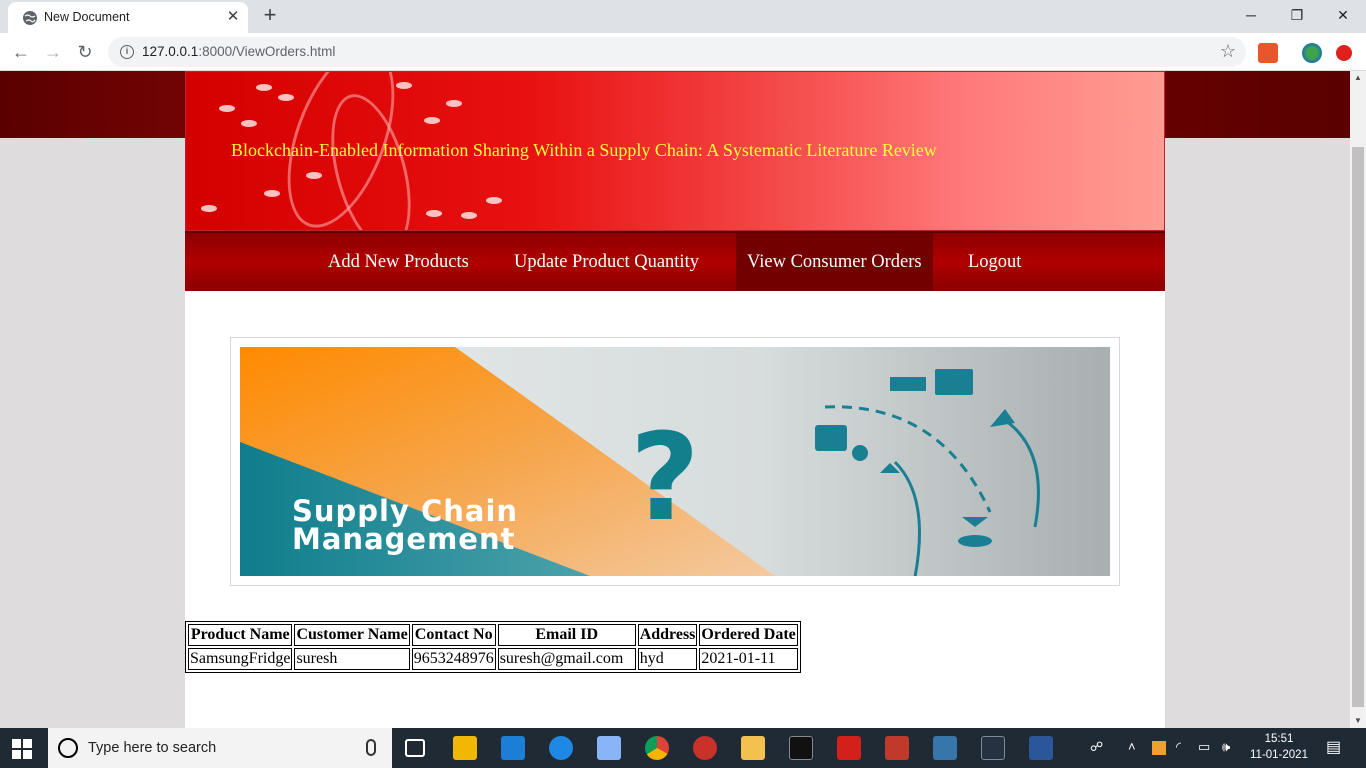 The height and width of the screenshot is (768, 1366). What do you see at coordinates (127, 52) in the screenshot?
I see `info-icon: i` at bounding box center [127, 52].